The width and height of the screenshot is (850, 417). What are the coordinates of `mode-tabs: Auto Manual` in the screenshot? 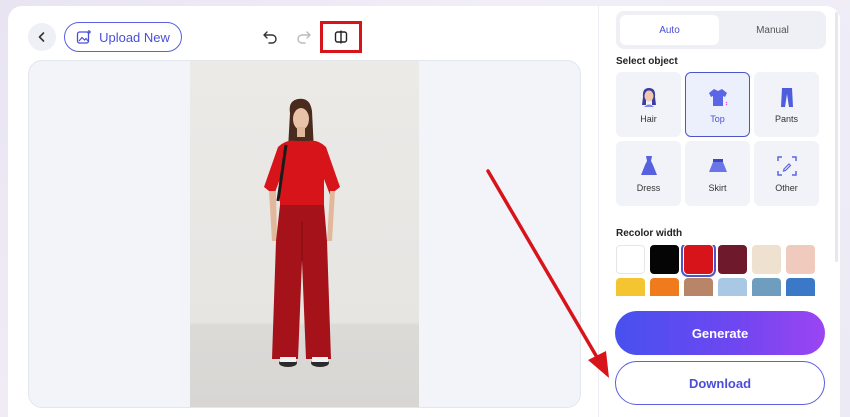 It's located at (721, 30).